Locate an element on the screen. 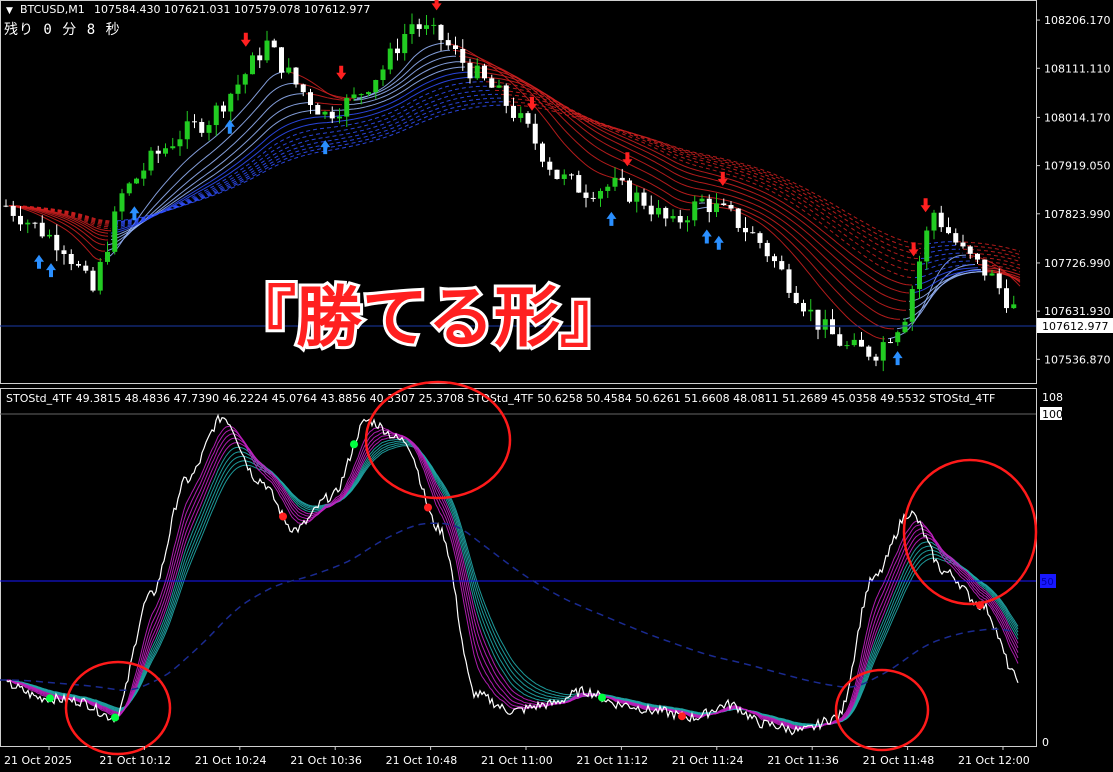  red-dot is located at coordinates (283, 516).